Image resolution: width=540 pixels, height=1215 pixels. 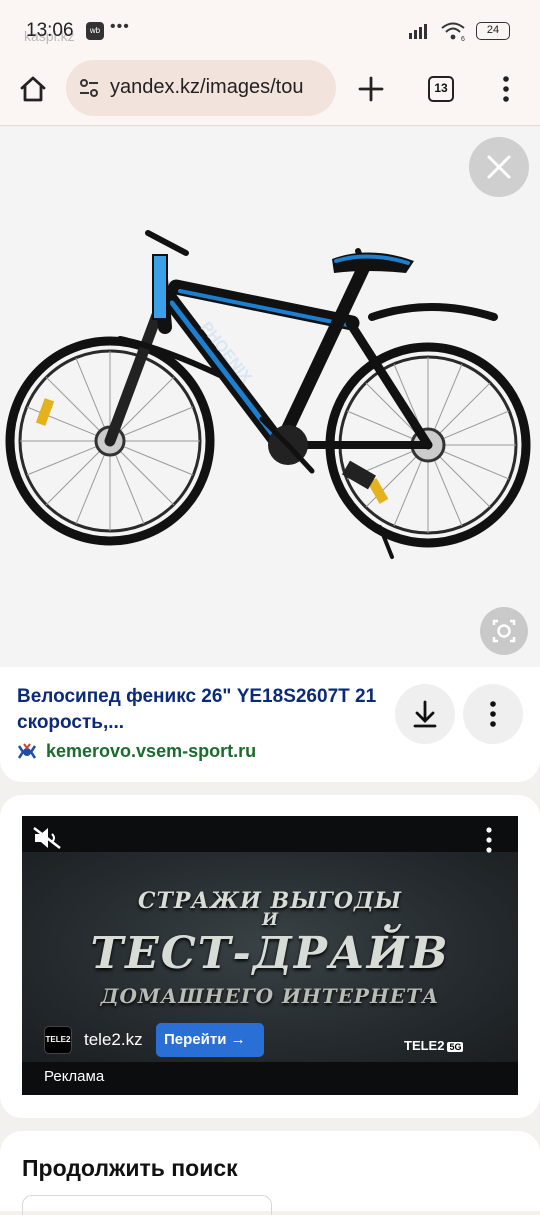 What do you see at coordinates (270, 1173) in the screenshot?
I see `continue-search-card: Продолжить поиск` at bounding box center [270, 1173].